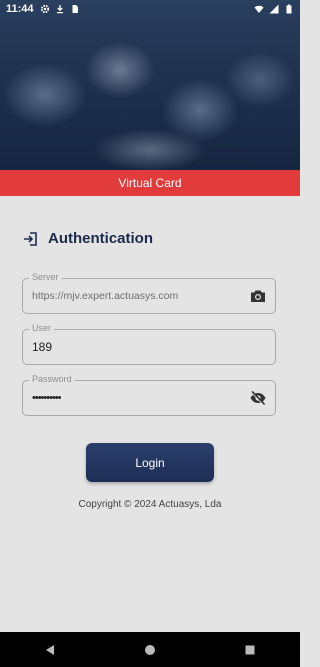  I want to click on password-field: Password ••••••••••, so click(149, 395).